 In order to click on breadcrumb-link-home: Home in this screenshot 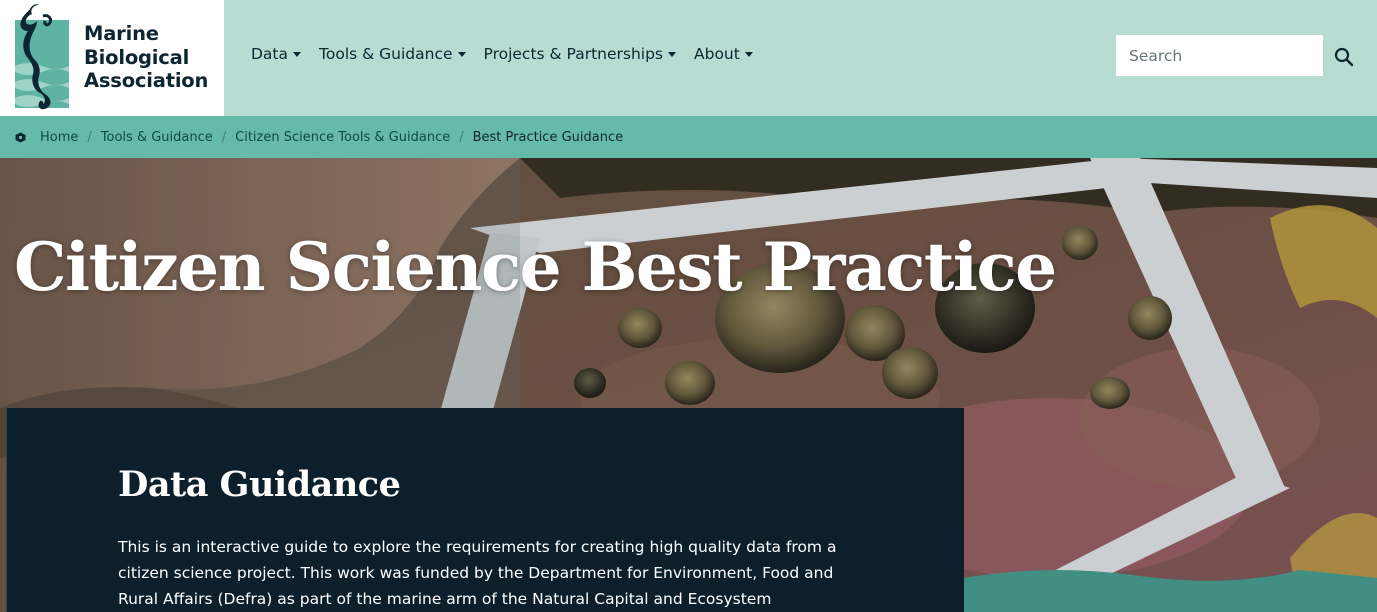, I will do `click(59, 137)`.